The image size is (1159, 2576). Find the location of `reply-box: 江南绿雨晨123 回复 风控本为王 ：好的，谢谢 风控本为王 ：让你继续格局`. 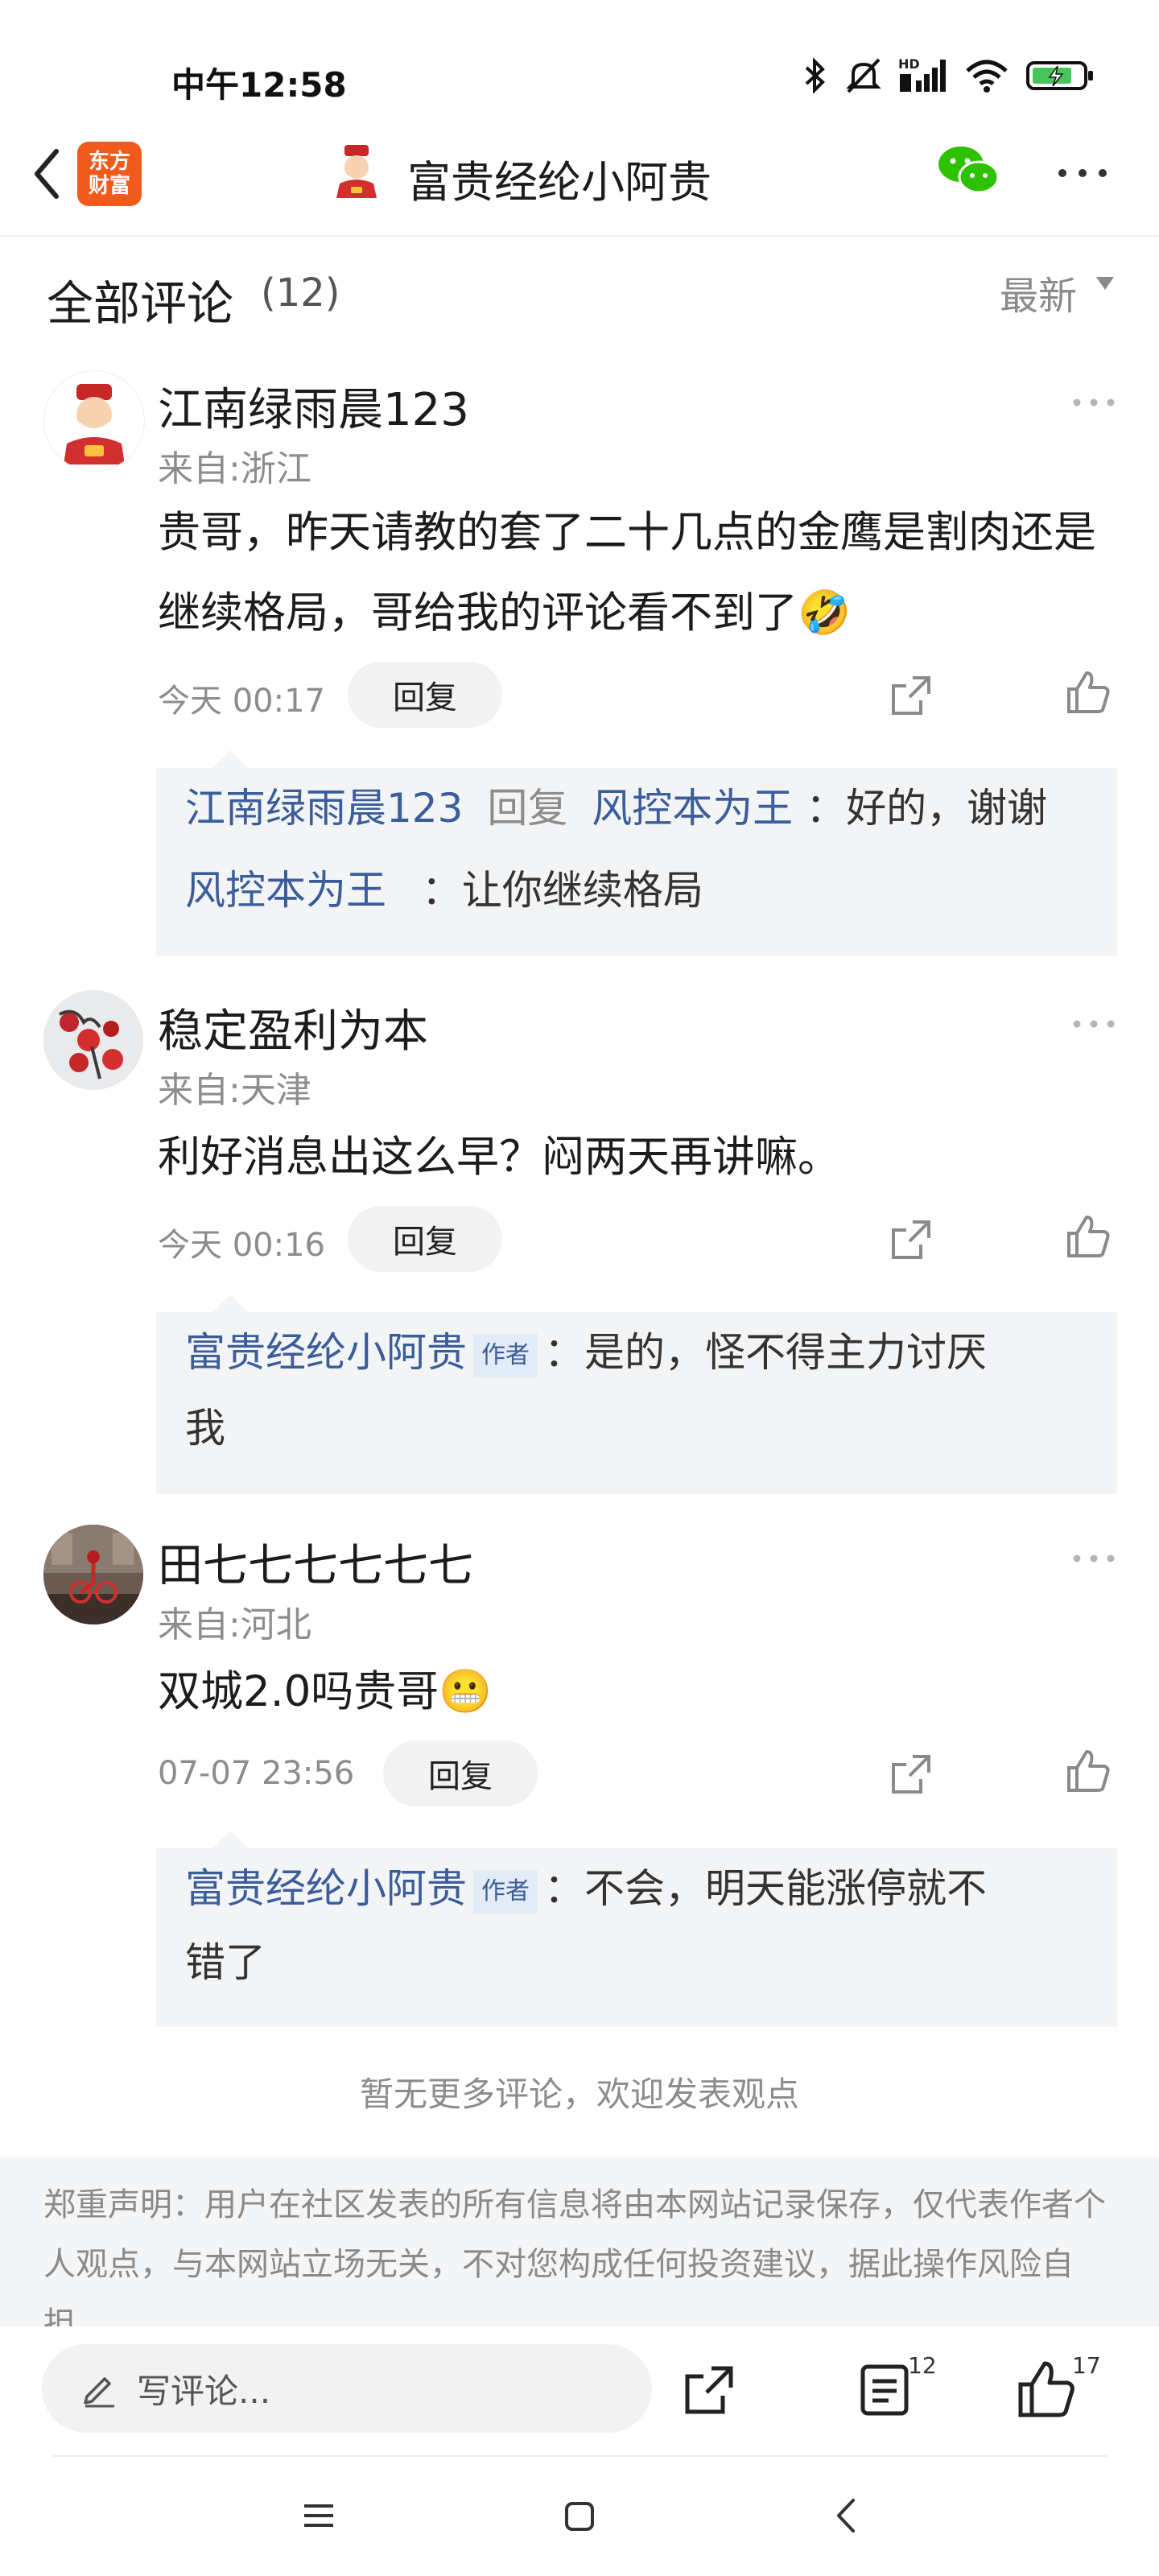

reply-box: 江南绿雨晨123 回复 风控本为王 ：好的，谢谢 风控本为王 ：让你继续格局 is located at coordinates (636, 862).